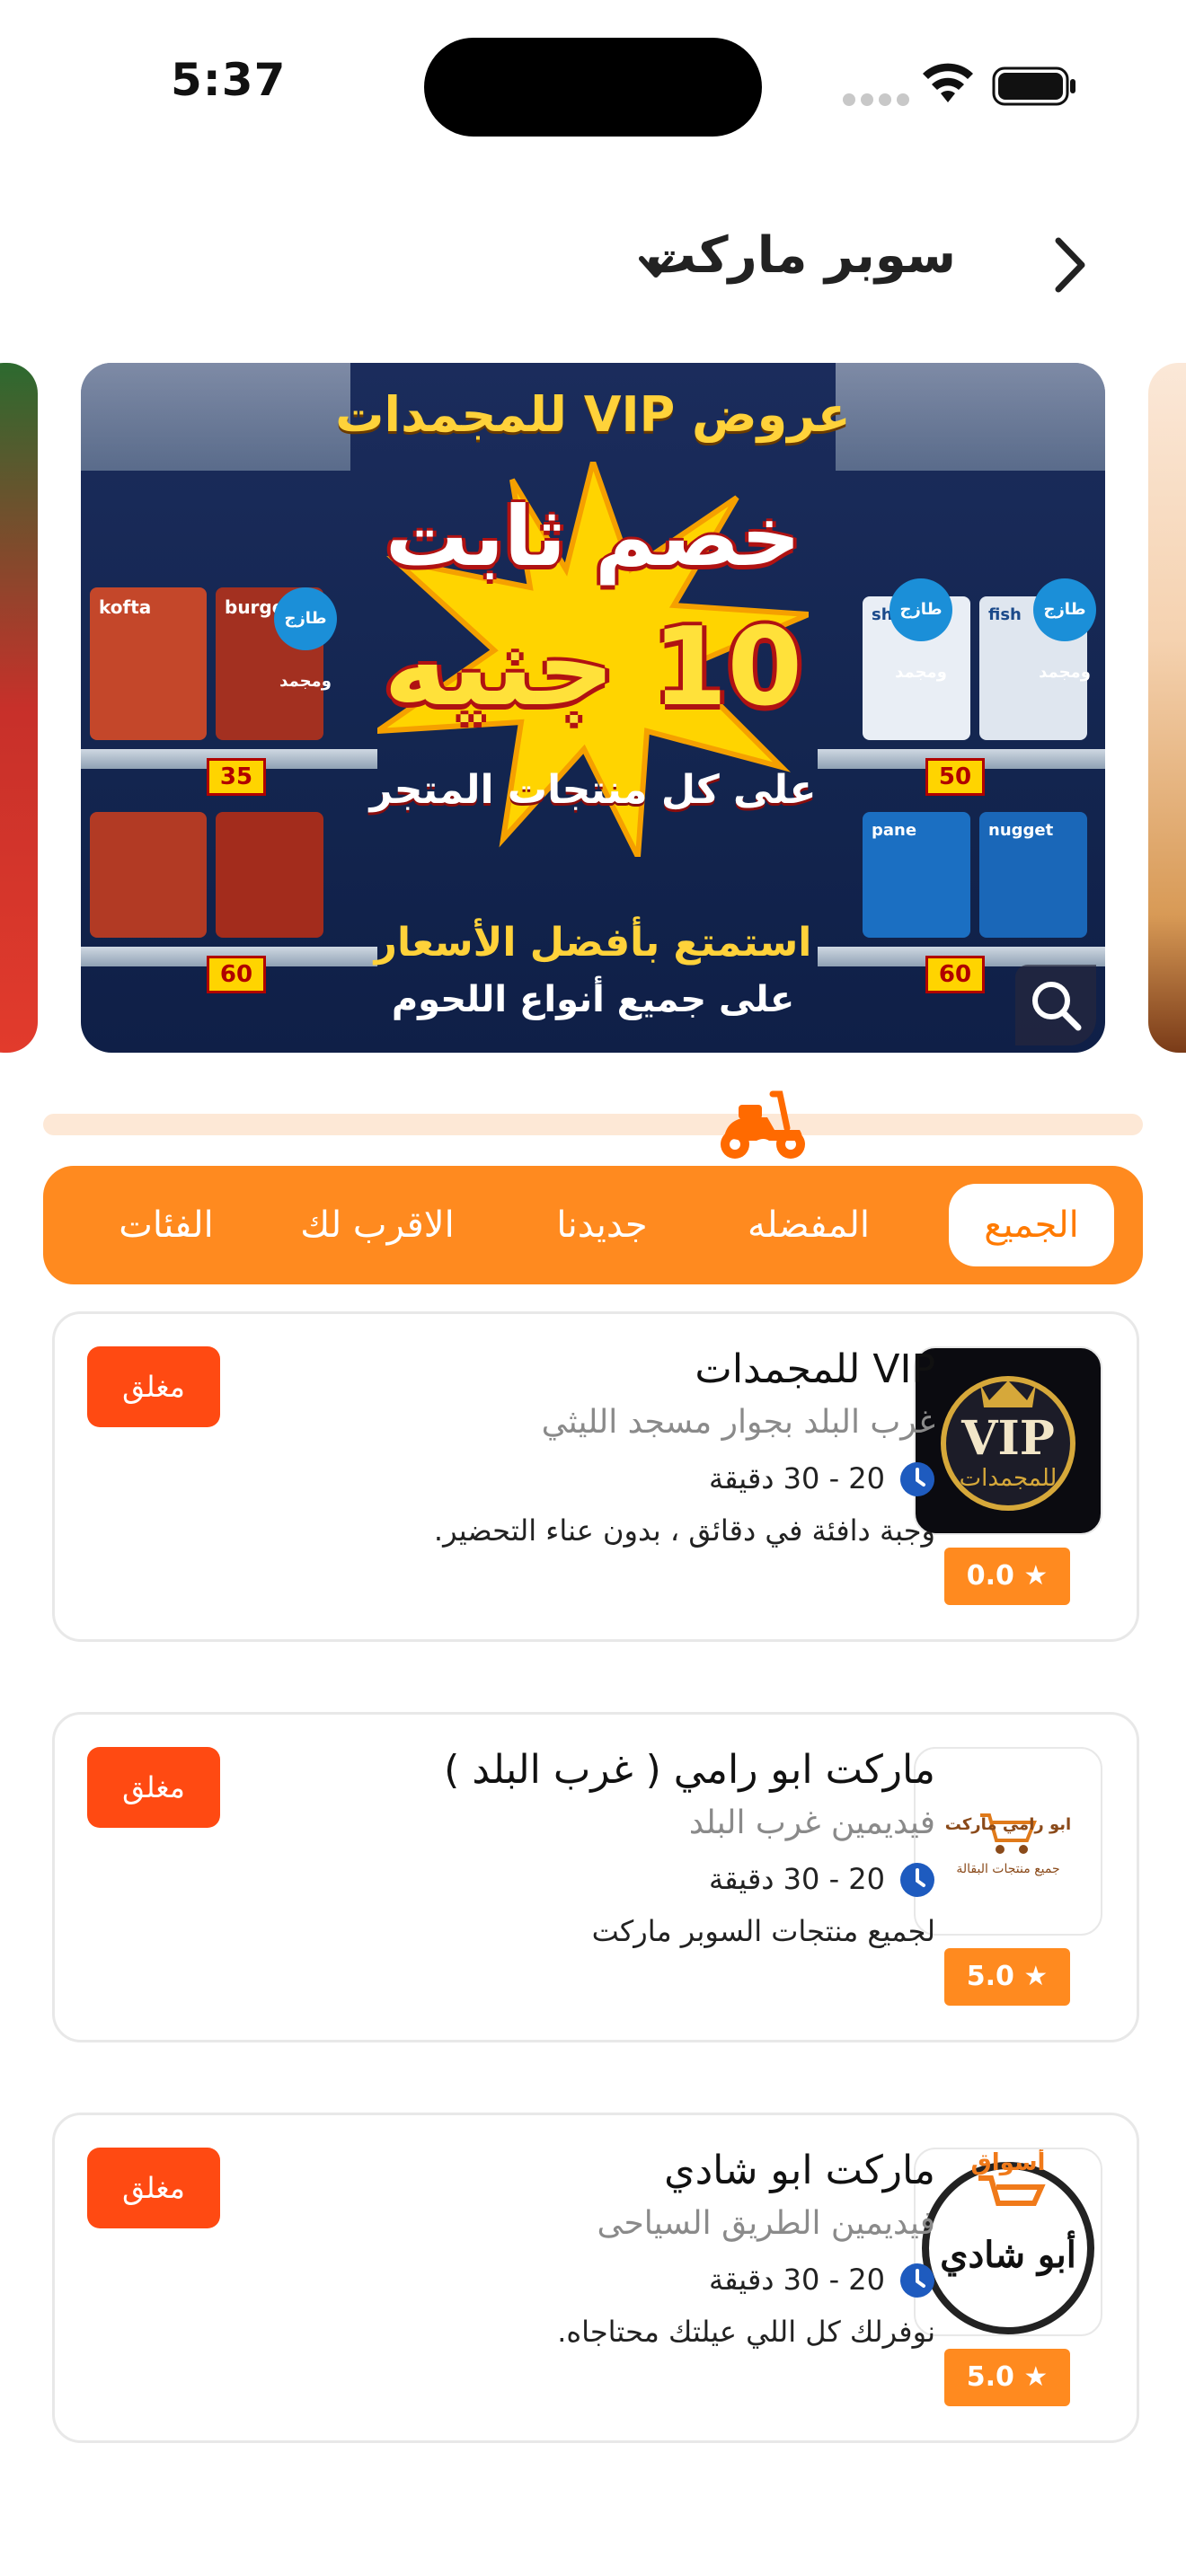 This screenshot has height=2576, width=1186. Describe the element at coordinates (1033, 875) in the screenshot. I see `product-nugget: nugget` at that location.